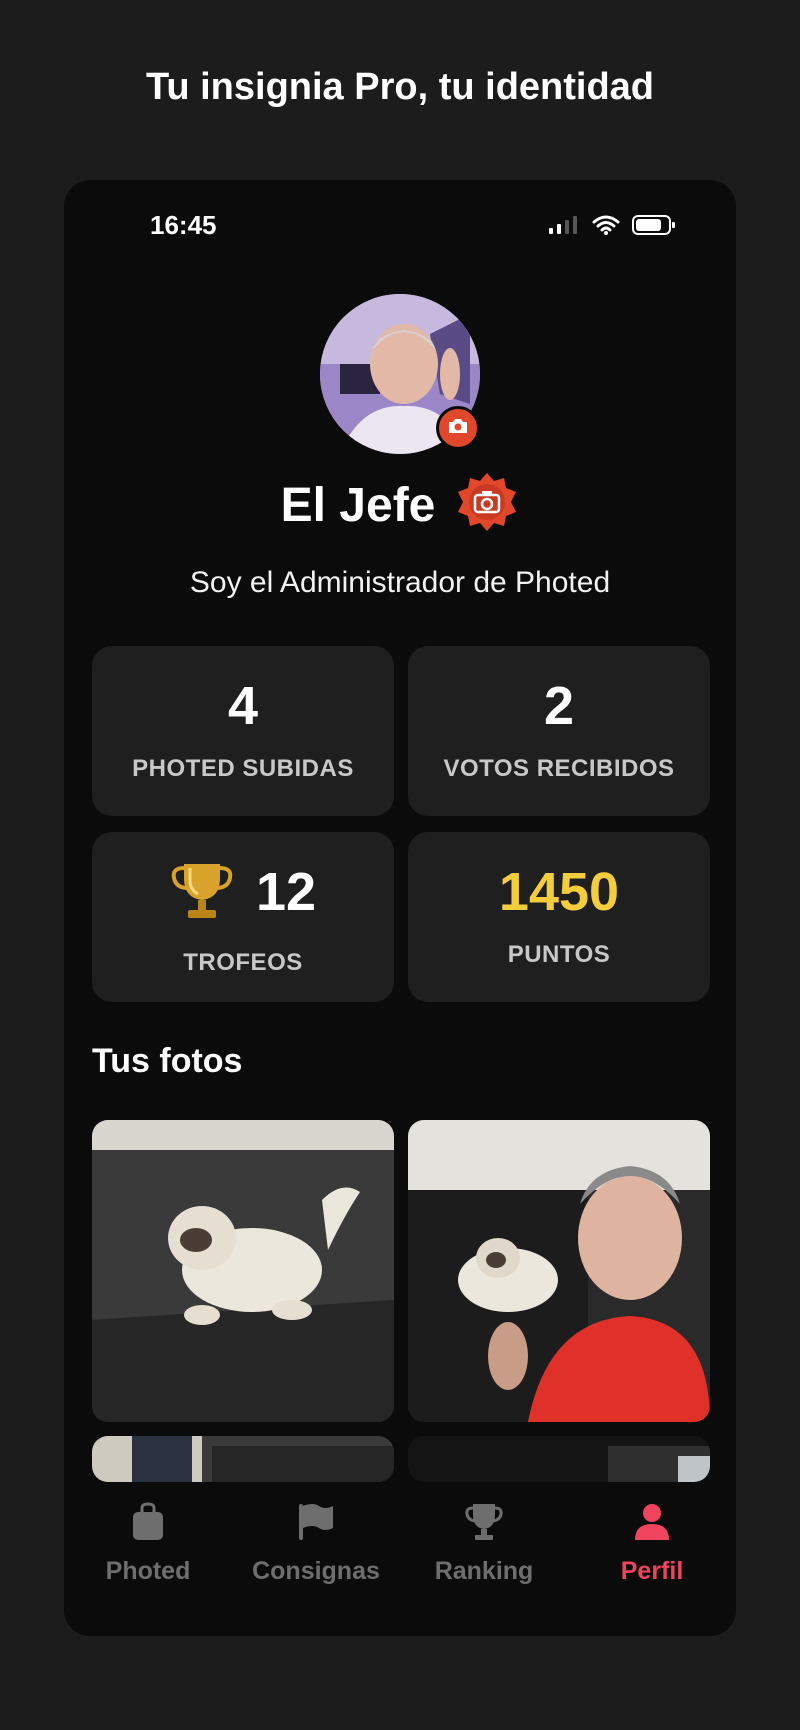 The image size is (800, 1730). I want to click on pro-badge-icon, so click(487, 505).